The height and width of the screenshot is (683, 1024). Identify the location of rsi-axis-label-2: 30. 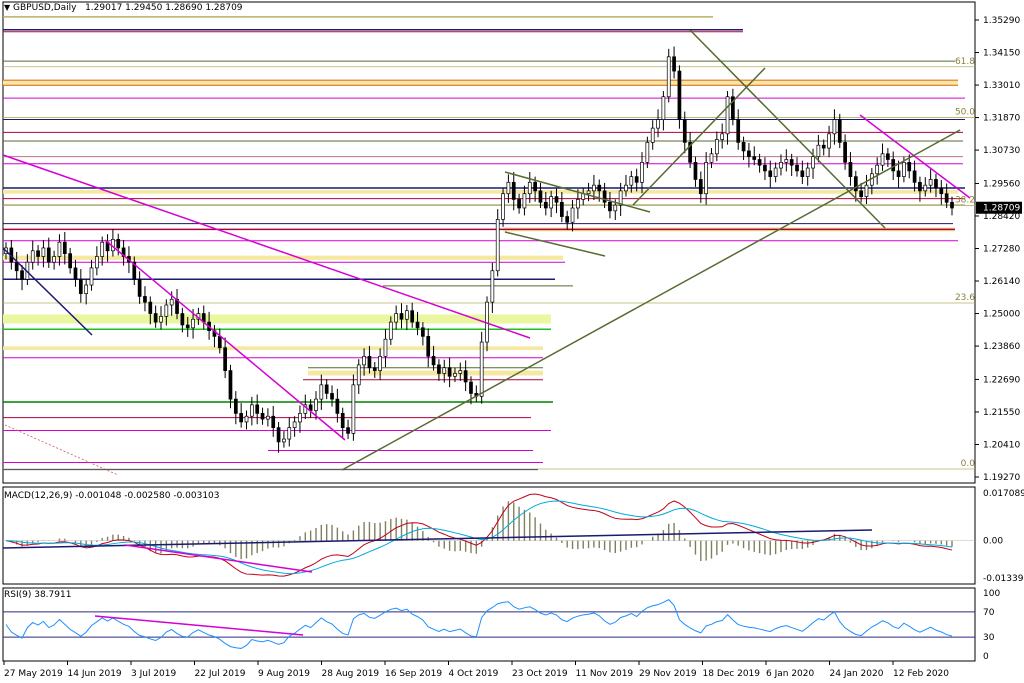
(989, 638).